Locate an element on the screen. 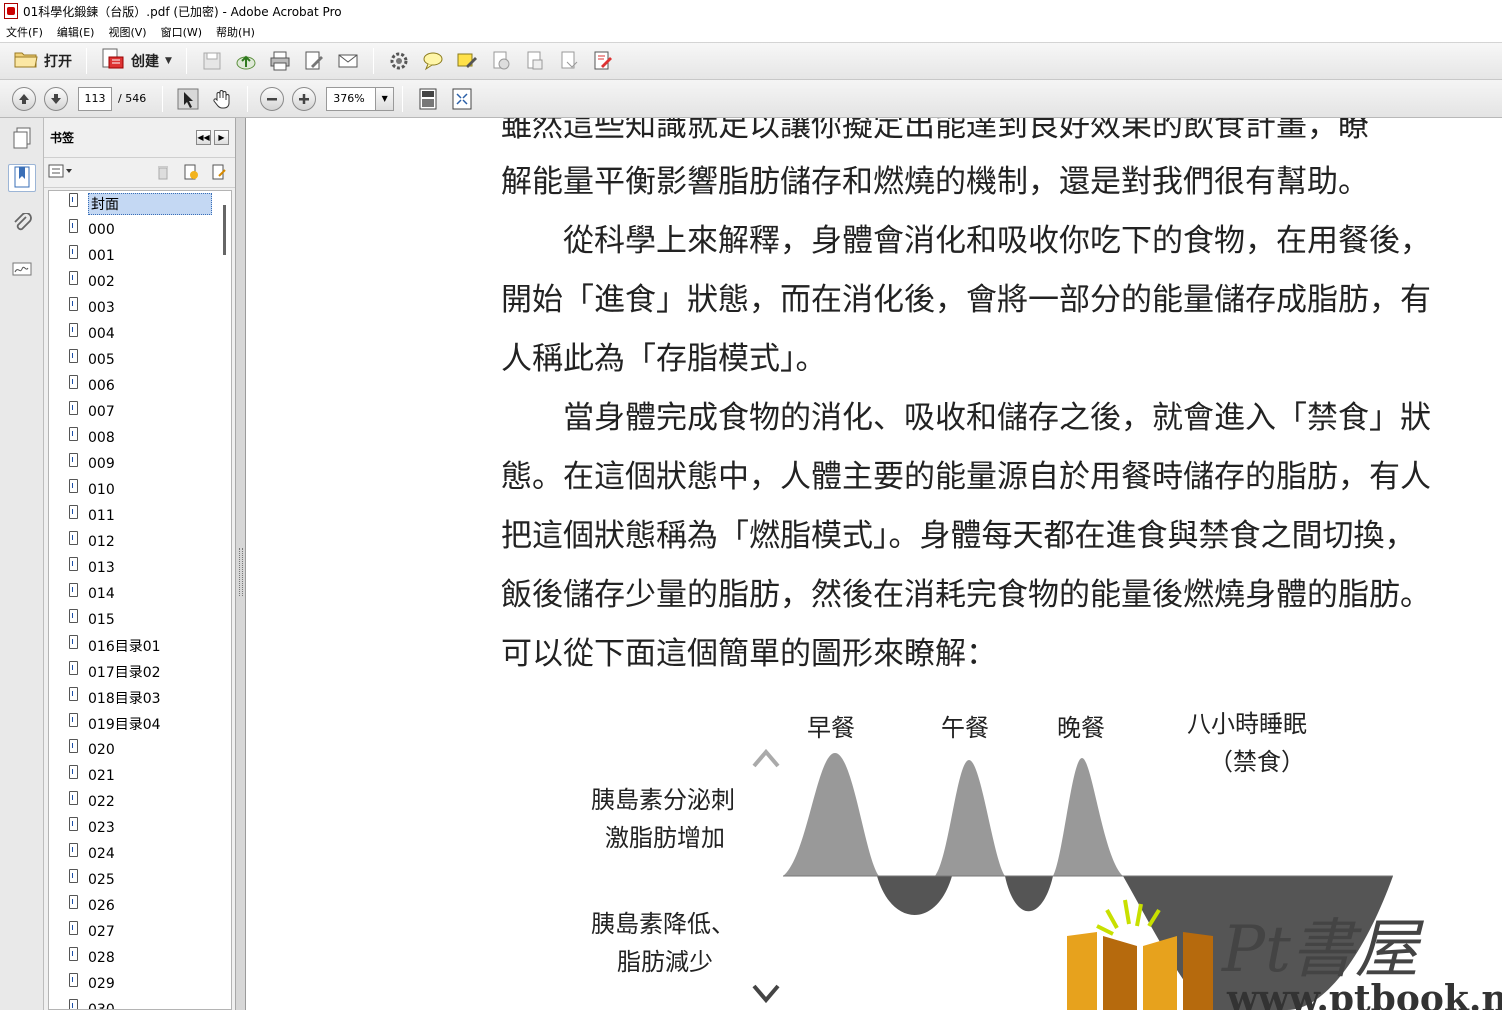  save-icon is located at coordinates (212, 61).